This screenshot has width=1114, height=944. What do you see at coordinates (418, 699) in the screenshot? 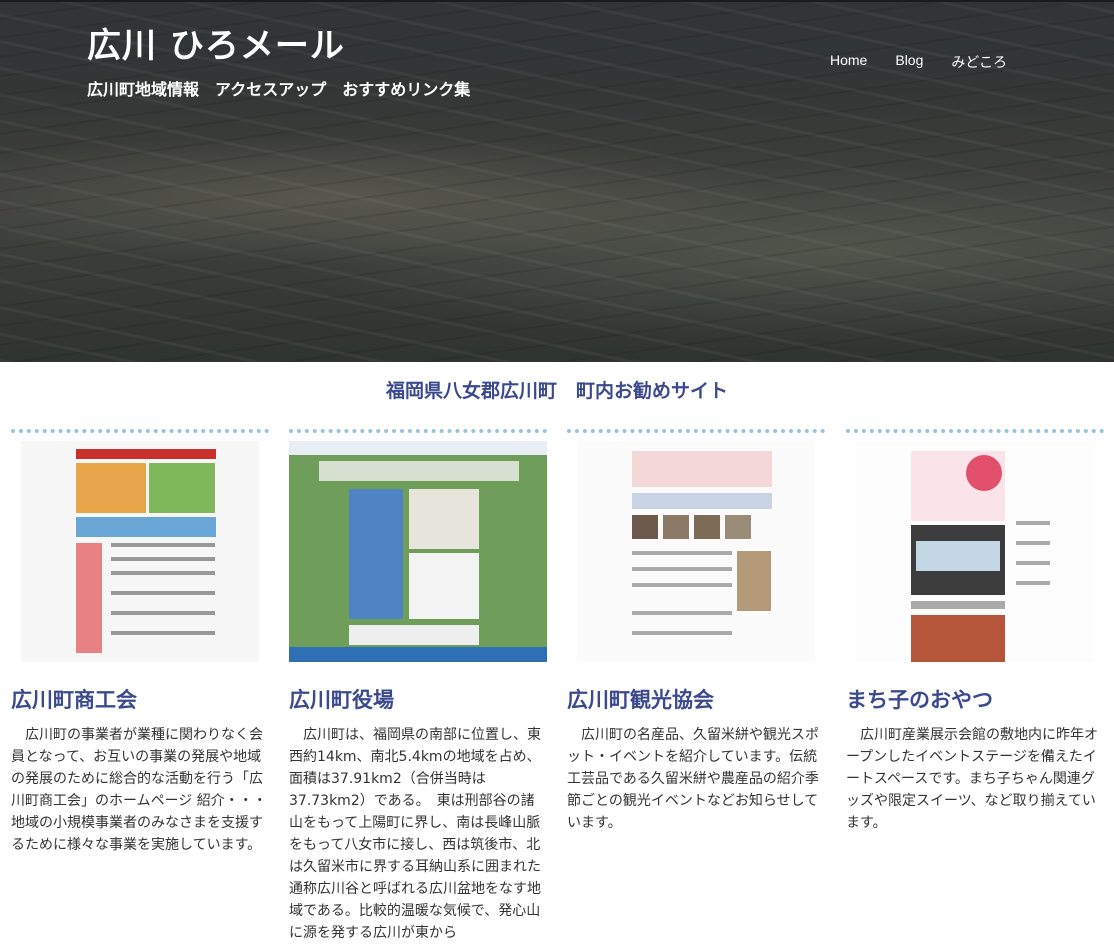
I see `card-title: 広川町役場` at bounding box center [418, 699].